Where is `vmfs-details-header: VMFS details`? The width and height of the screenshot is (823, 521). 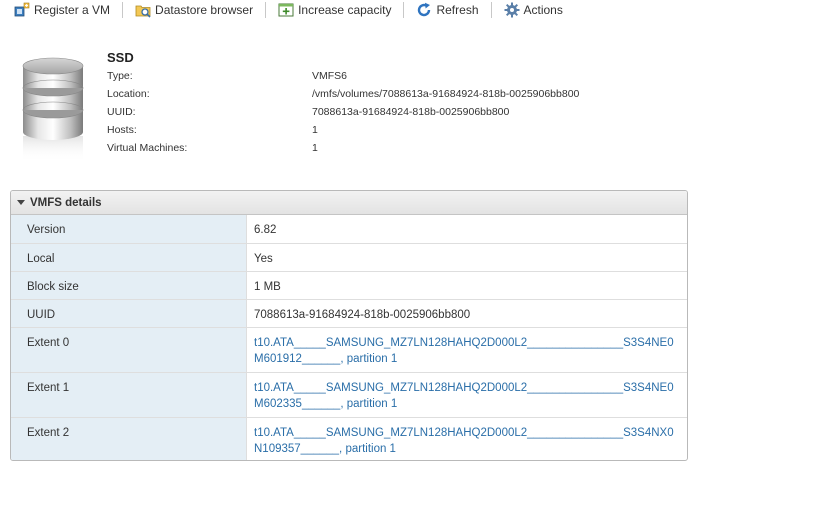 vmfs-details-header: VMFS details is located at coordinates (349, 203).